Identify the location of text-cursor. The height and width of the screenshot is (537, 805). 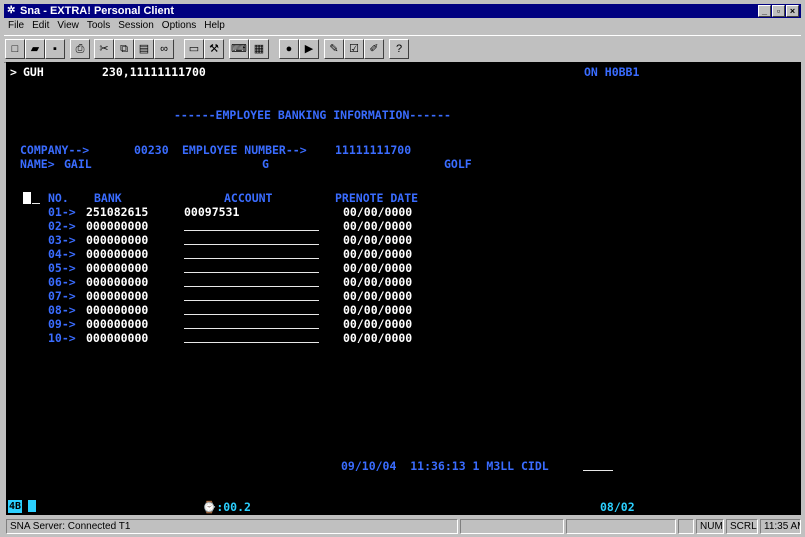
(27, 198).